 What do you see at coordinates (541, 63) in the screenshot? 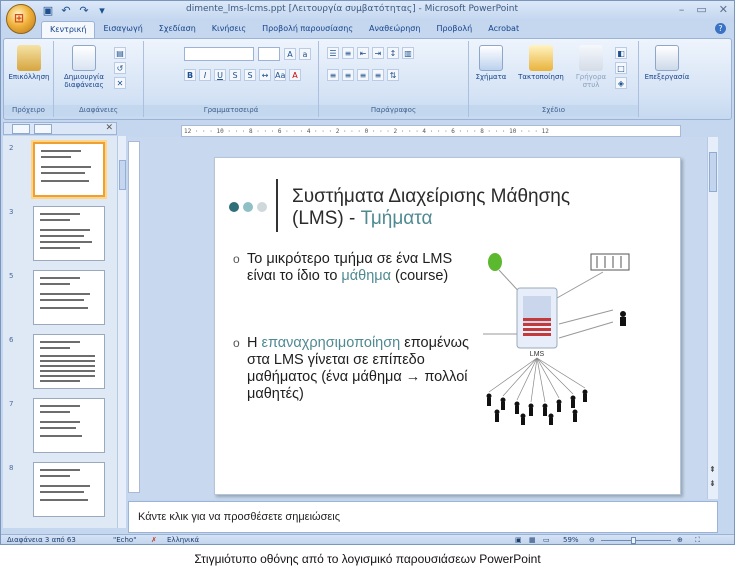
I see `arrange-button: Τακτοποίηση` at bounding box center [541, 63].